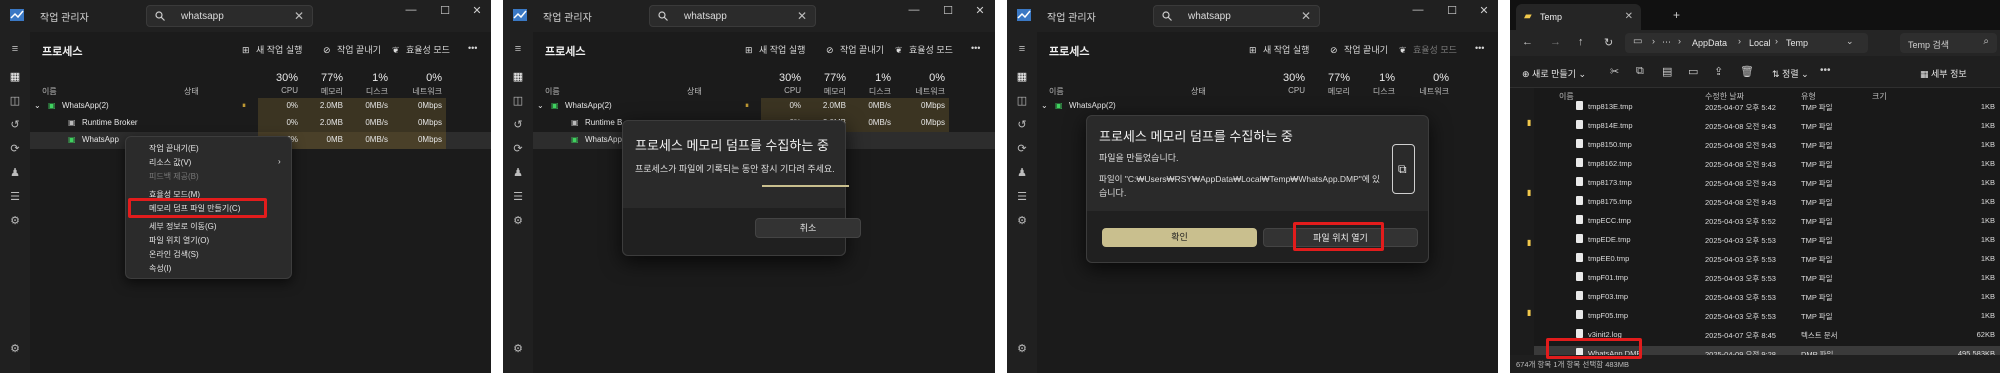 The width and height of the screenshot is (2000, 373). Describe the element at coordinates (372, 91) in the screenshot. I see `col-disk: 디스크` at that location.